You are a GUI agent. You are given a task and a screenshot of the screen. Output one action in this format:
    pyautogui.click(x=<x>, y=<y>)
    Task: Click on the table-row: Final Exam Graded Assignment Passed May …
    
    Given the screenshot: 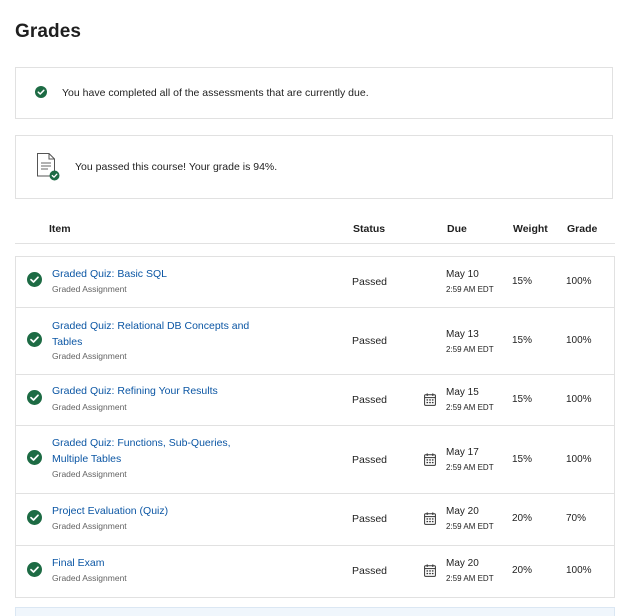 What is the action you would take?
    pyautogui.click(x=315, y=571)
    